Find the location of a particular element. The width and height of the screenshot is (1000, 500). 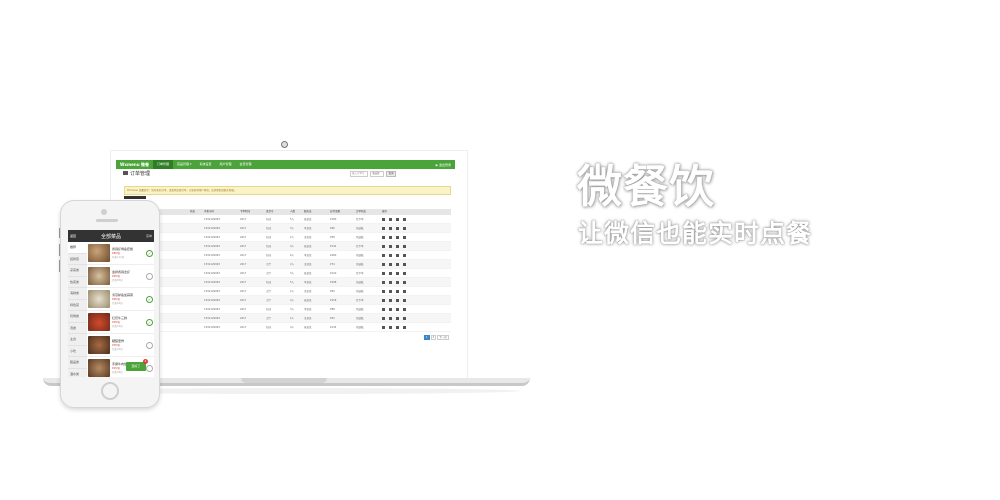

menu-button: 菜单 is located at coordinates (149, 236).